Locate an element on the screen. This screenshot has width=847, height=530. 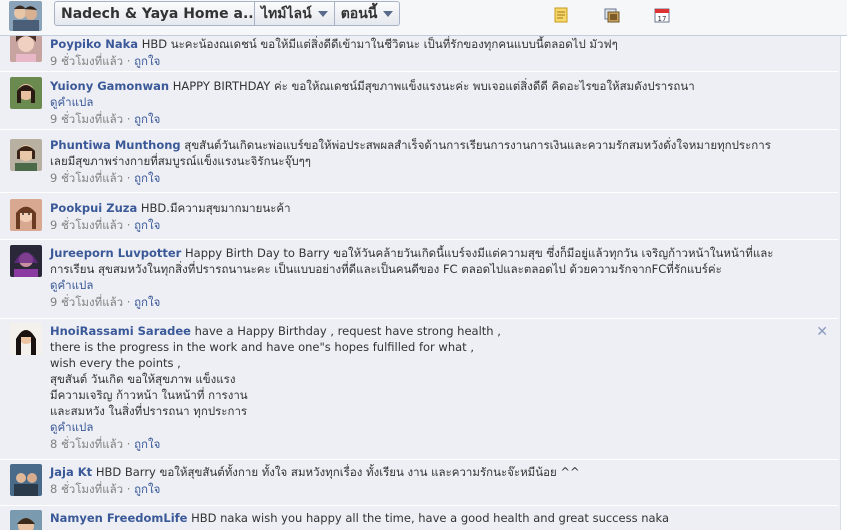
calendar-day: 17 is located at coordinates (662, 19).